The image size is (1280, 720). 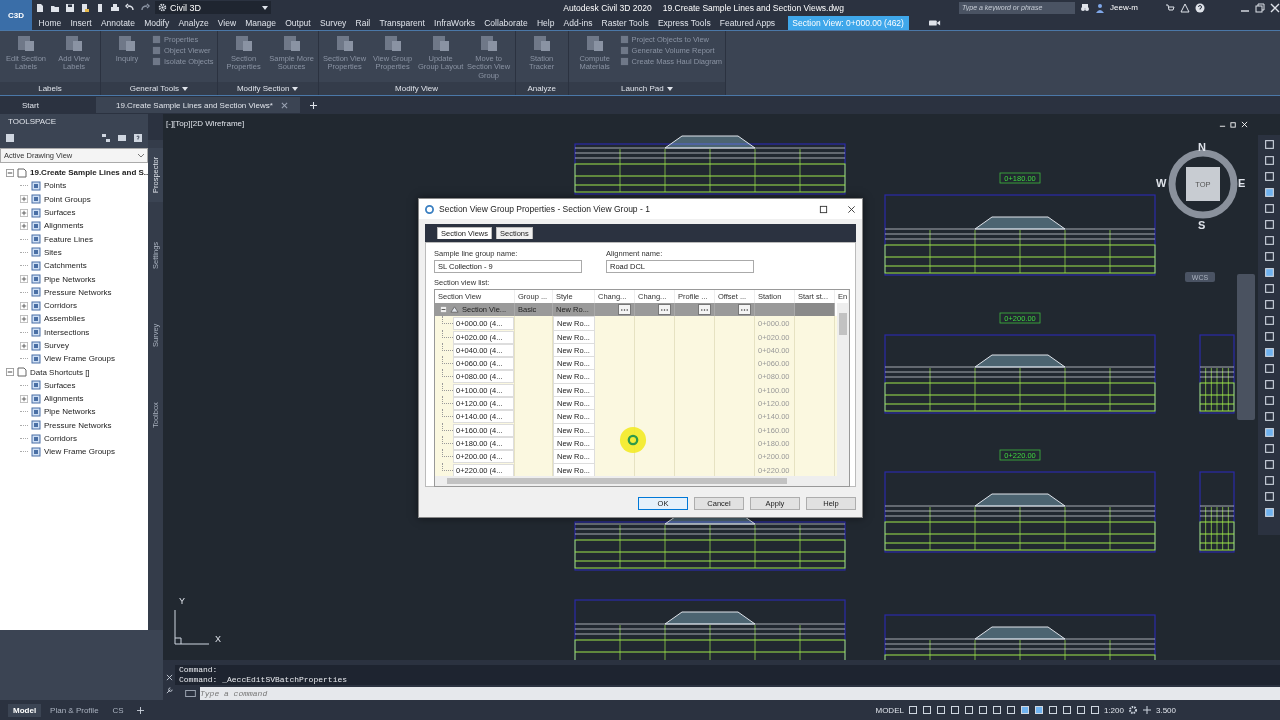 I want to click on layout-tab: CS, so click(x=118, y=710).